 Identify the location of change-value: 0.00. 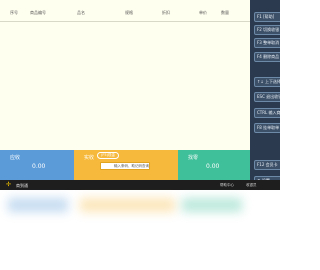
(213, 166).